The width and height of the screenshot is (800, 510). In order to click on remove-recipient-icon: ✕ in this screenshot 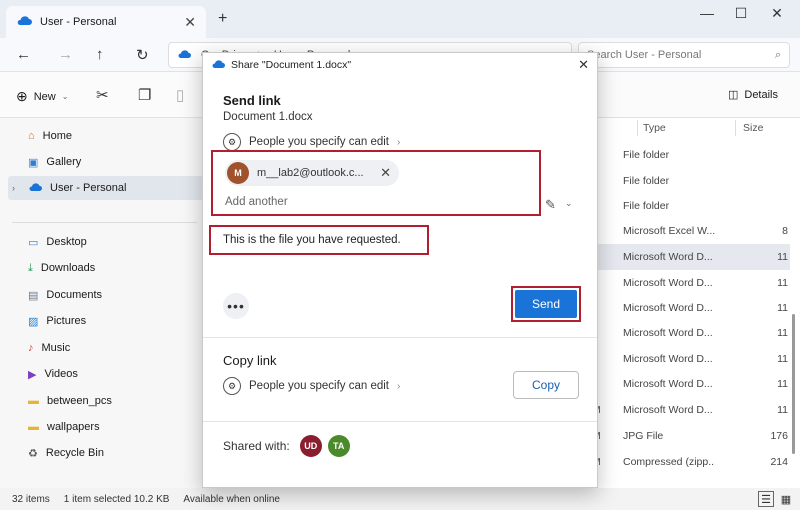, I will do `click(389, 173)`.